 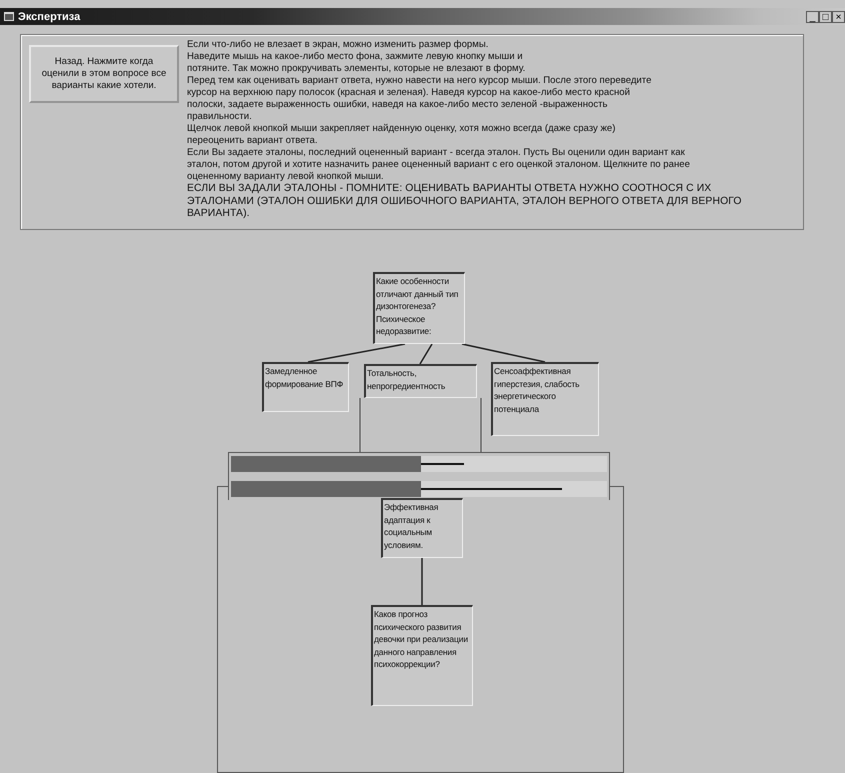 What do you see at coordinates (838, 16) in the screenshot?
I see `close-button: ×` at bounding box center [838, 16].